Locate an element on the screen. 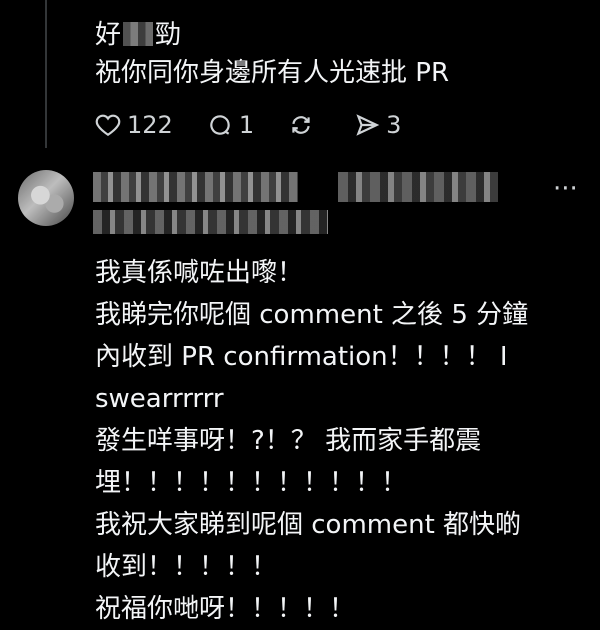 This screenshot has height=630, width=600. reply-text-line1: 好勁 is located at coordinates (138, 35).